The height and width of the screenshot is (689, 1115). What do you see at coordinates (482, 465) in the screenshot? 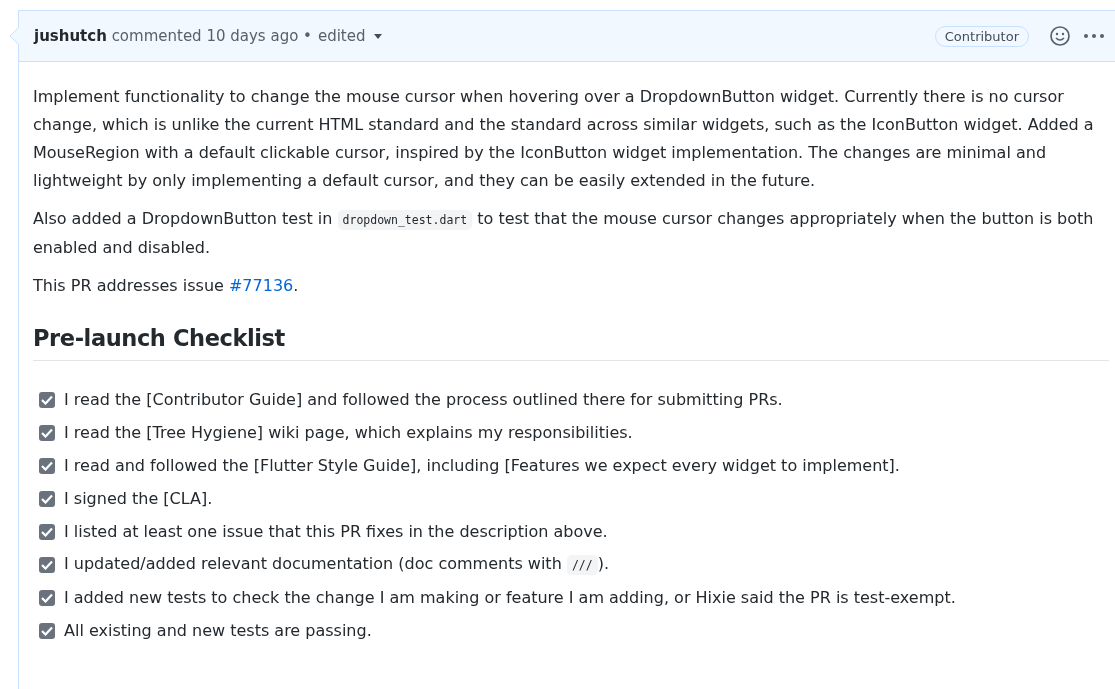
I see `checklist-item-text: I read and followed the [Flutter Style Guide], including [Features we expect every widget to implement].` at bounding box center [482, 465].